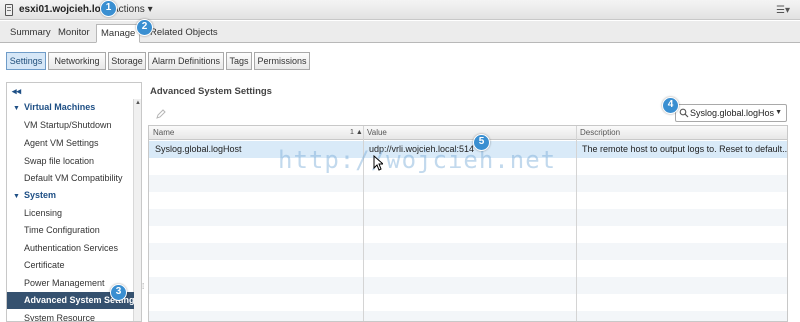  I want to click on sidebar-item-authentication-services: Authentication Services, so click(70, 248).